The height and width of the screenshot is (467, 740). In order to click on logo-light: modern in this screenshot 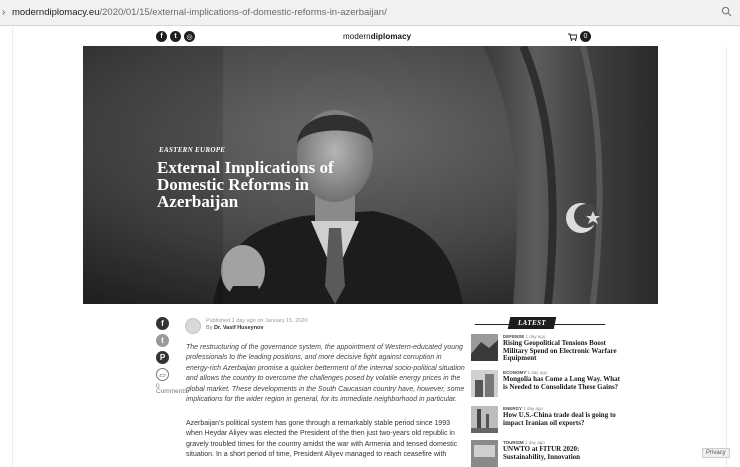, I will do `click(357, 36)`.